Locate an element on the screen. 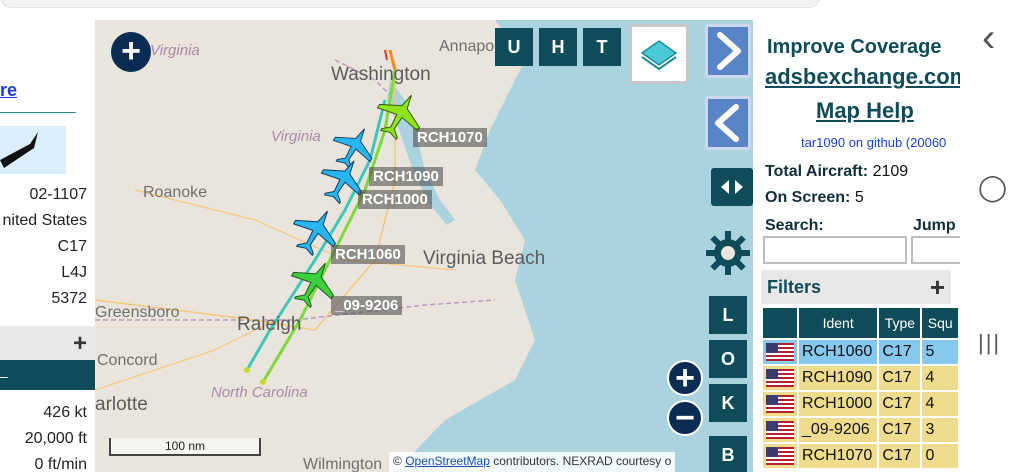 This screenshot has width=1024, height=472. scale-bar: 100 nm is located at coordinates (185, 447).